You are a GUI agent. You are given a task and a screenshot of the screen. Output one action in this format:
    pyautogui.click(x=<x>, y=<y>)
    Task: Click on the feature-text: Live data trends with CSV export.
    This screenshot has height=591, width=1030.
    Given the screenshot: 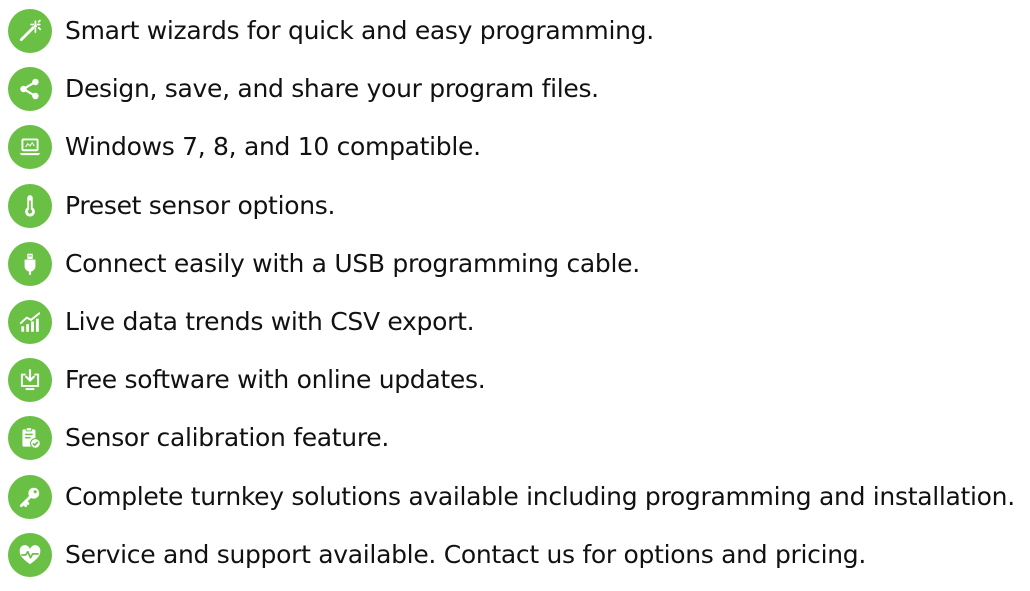 What is the action you would take?
    pyautogui.click(x=270, y=321)
    